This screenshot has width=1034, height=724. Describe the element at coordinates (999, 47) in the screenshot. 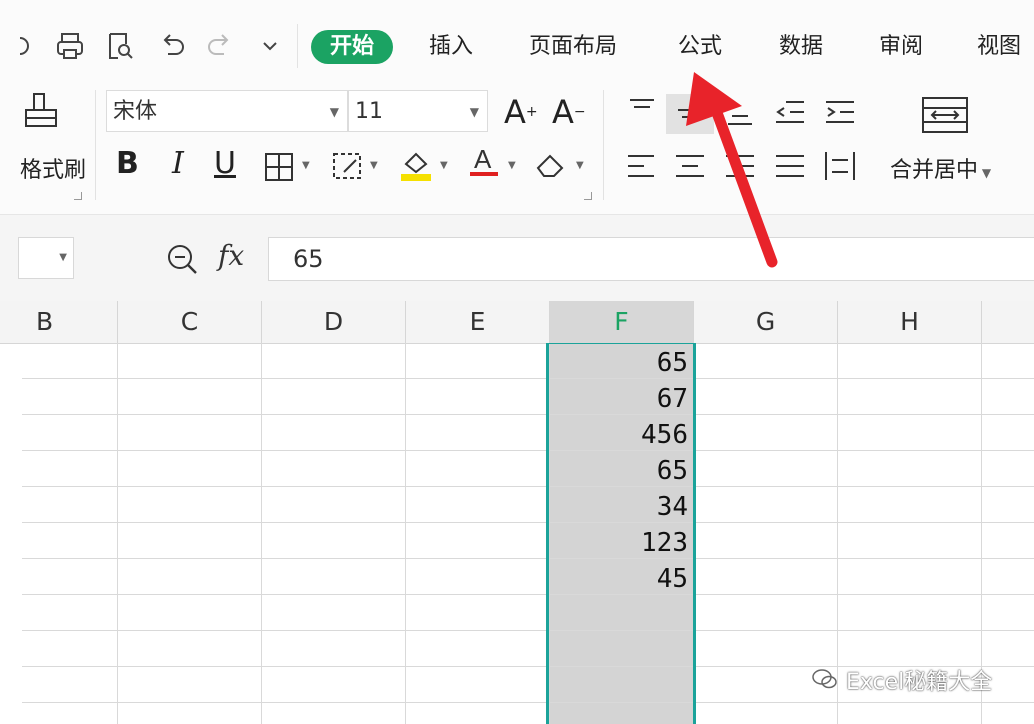

I see `tab-view: 视图` at that location.